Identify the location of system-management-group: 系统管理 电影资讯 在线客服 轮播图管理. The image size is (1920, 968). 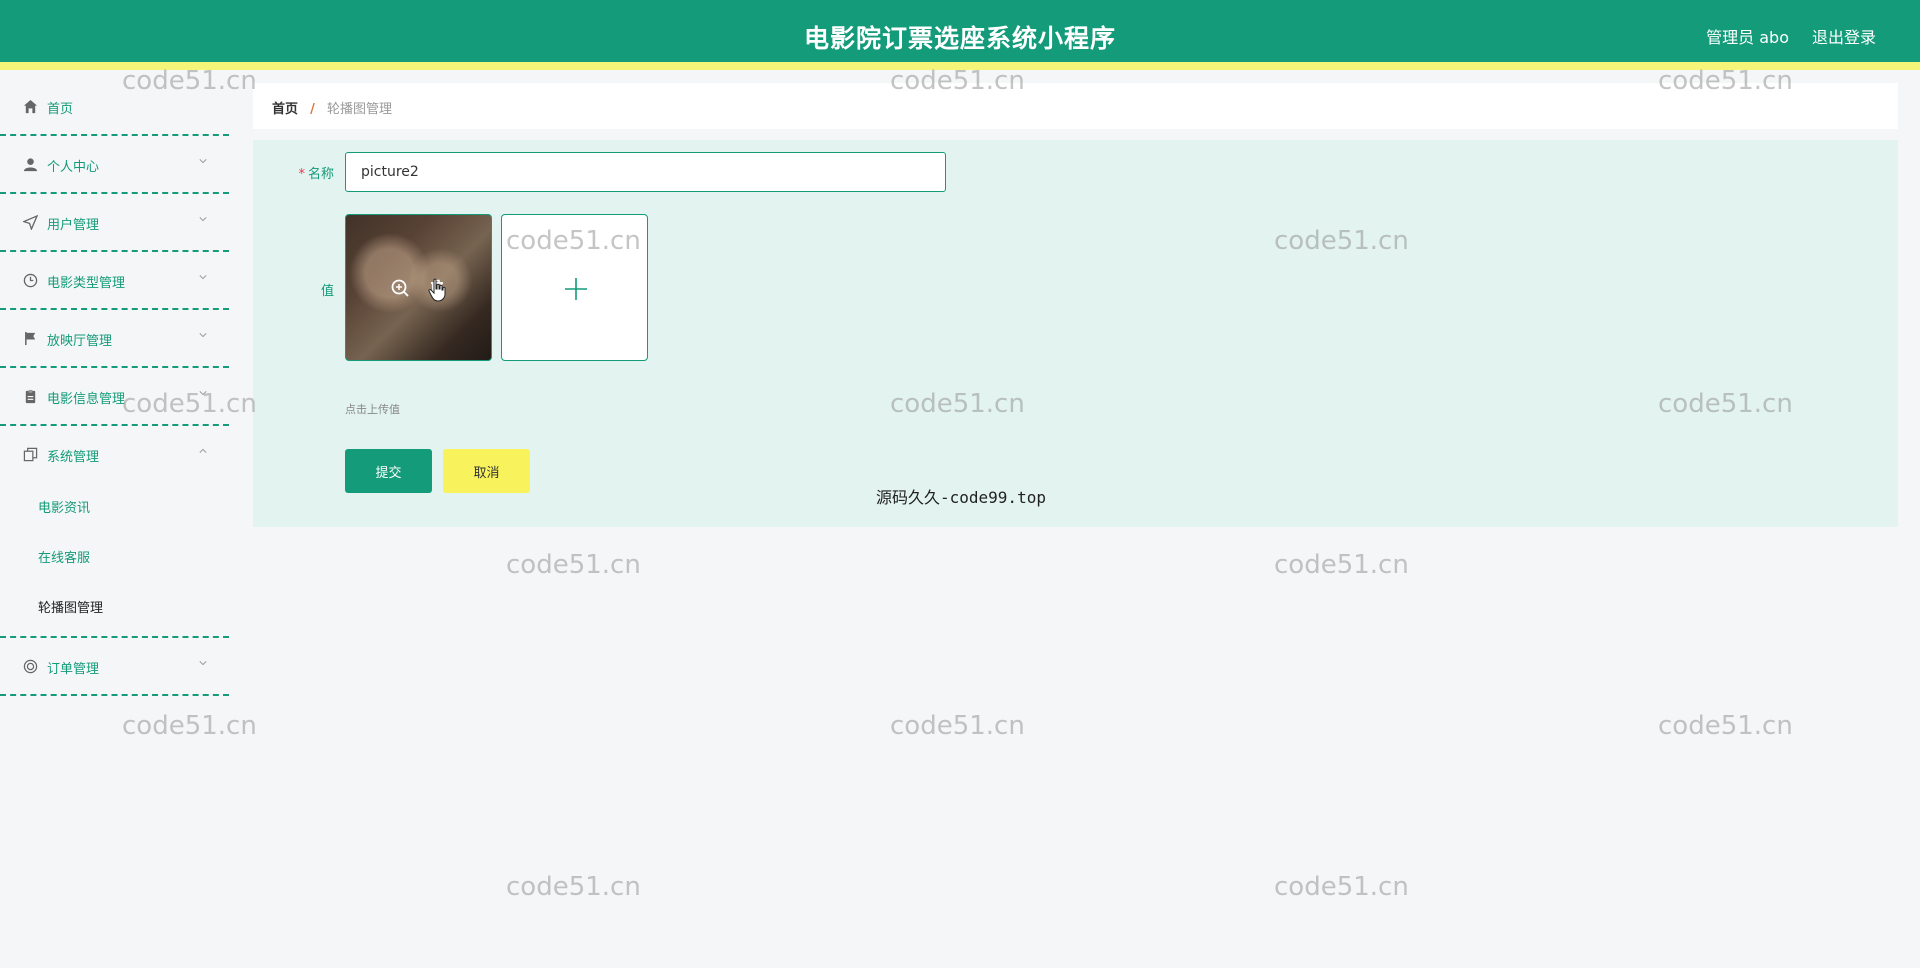
(114, 532).